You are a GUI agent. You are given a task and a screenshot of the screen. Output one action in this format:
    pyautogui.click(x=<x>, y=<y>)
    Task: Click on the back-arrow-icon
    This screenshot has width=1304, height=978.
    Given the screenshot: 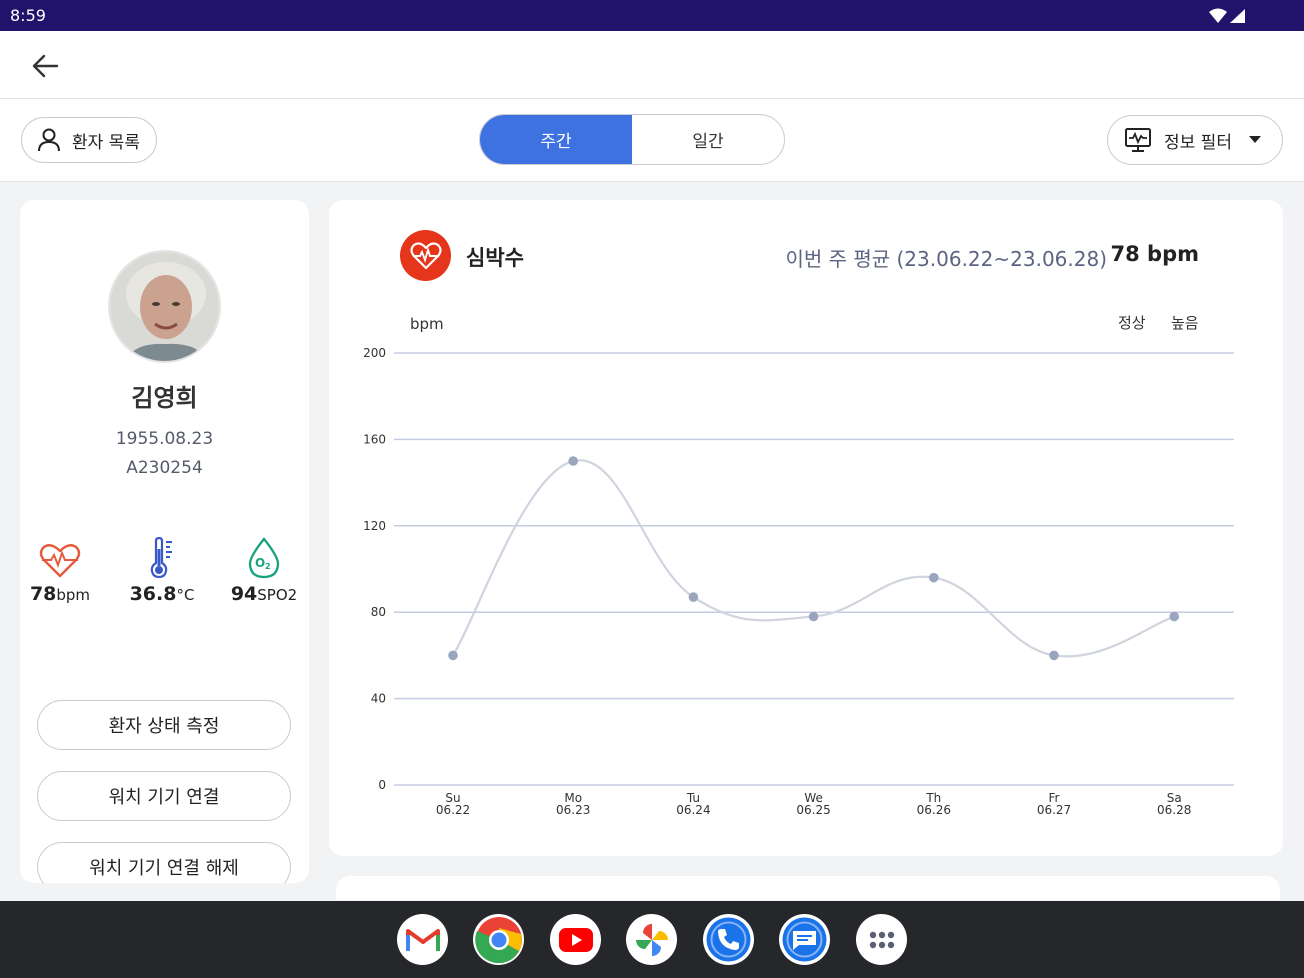 What is the action you would take?
    pyautogui.click(x=45, y=66)
    